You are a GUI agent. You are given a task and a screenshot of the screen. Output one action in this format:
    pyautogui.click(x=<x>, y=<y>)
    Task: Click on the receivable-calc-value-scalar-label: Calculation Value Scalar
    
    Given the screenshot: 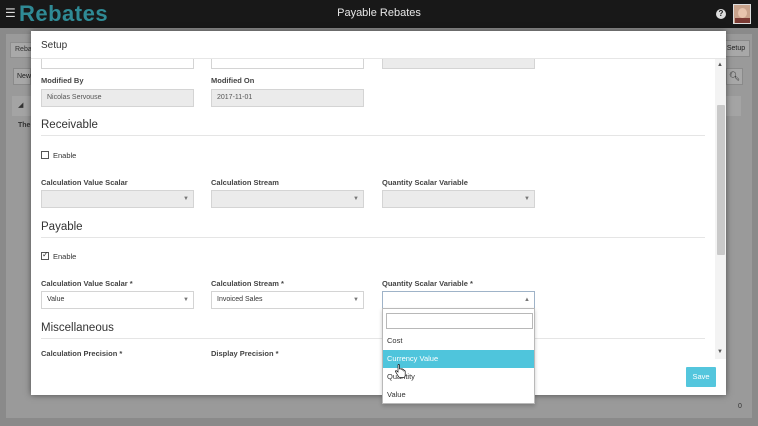 What is the action you would take?
    pyautogui.click(x=84, y=182)
    